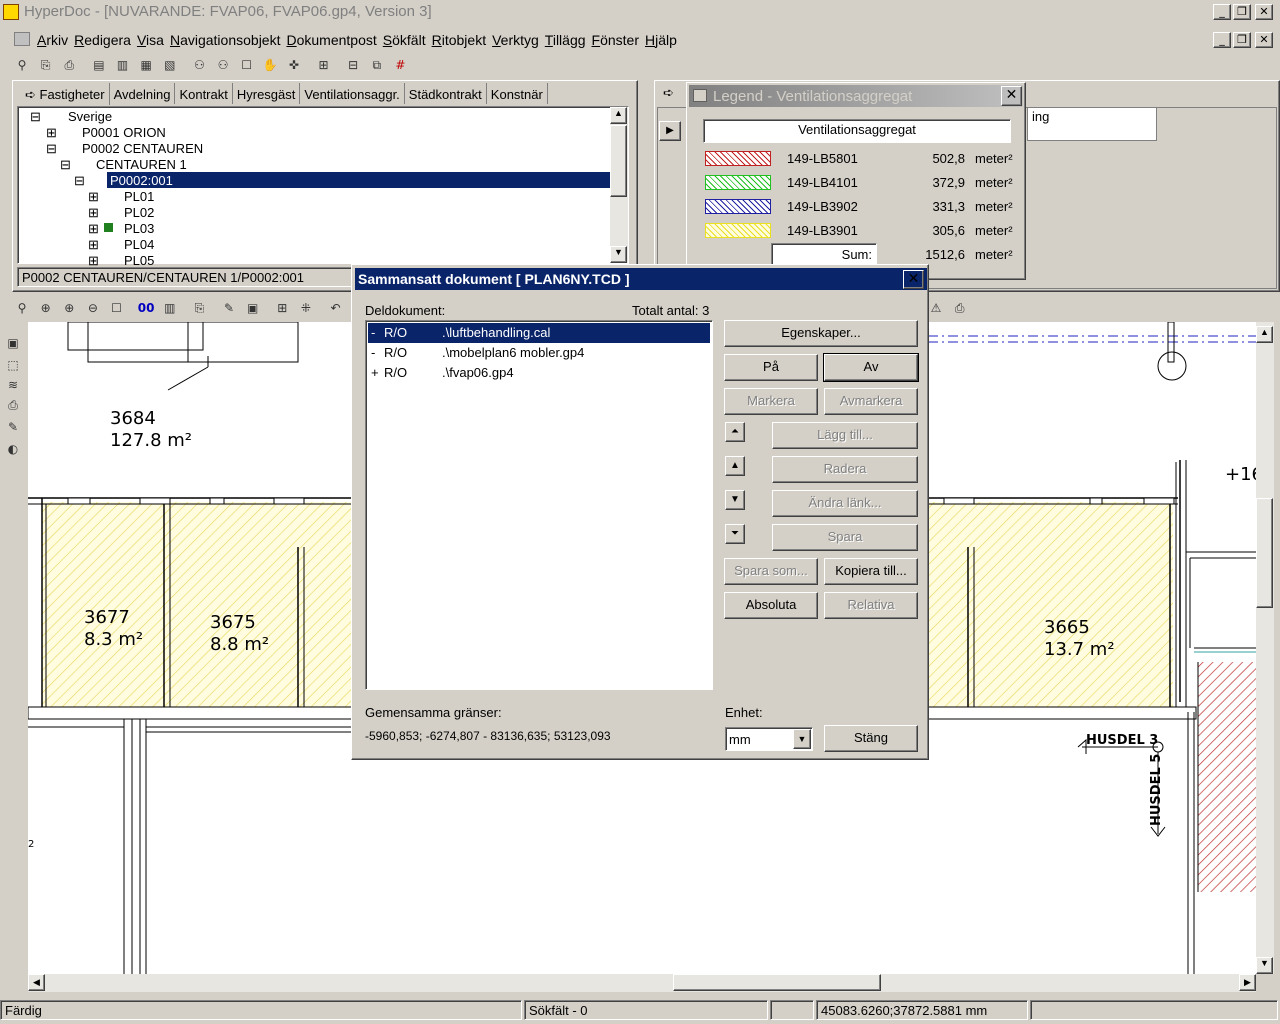  I want to click on tab-6: Konstnär, so click(517, 93).